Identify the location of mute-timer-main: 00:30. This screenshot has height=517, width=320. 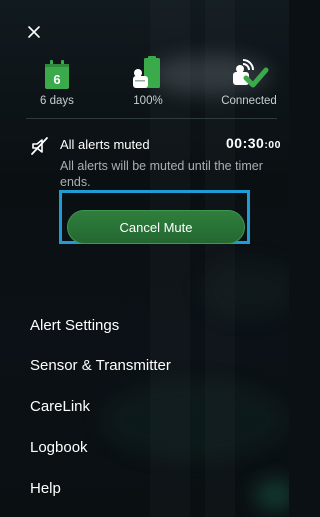
(245, 143).